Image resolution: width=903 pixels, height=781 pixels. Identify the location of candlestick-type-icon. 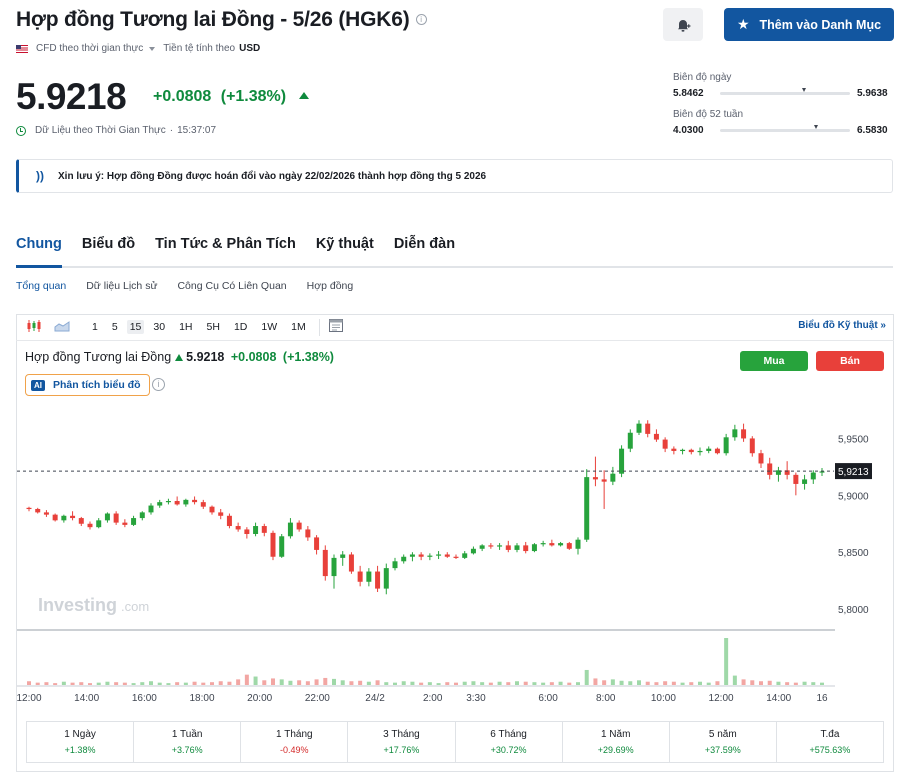
(34, 327).